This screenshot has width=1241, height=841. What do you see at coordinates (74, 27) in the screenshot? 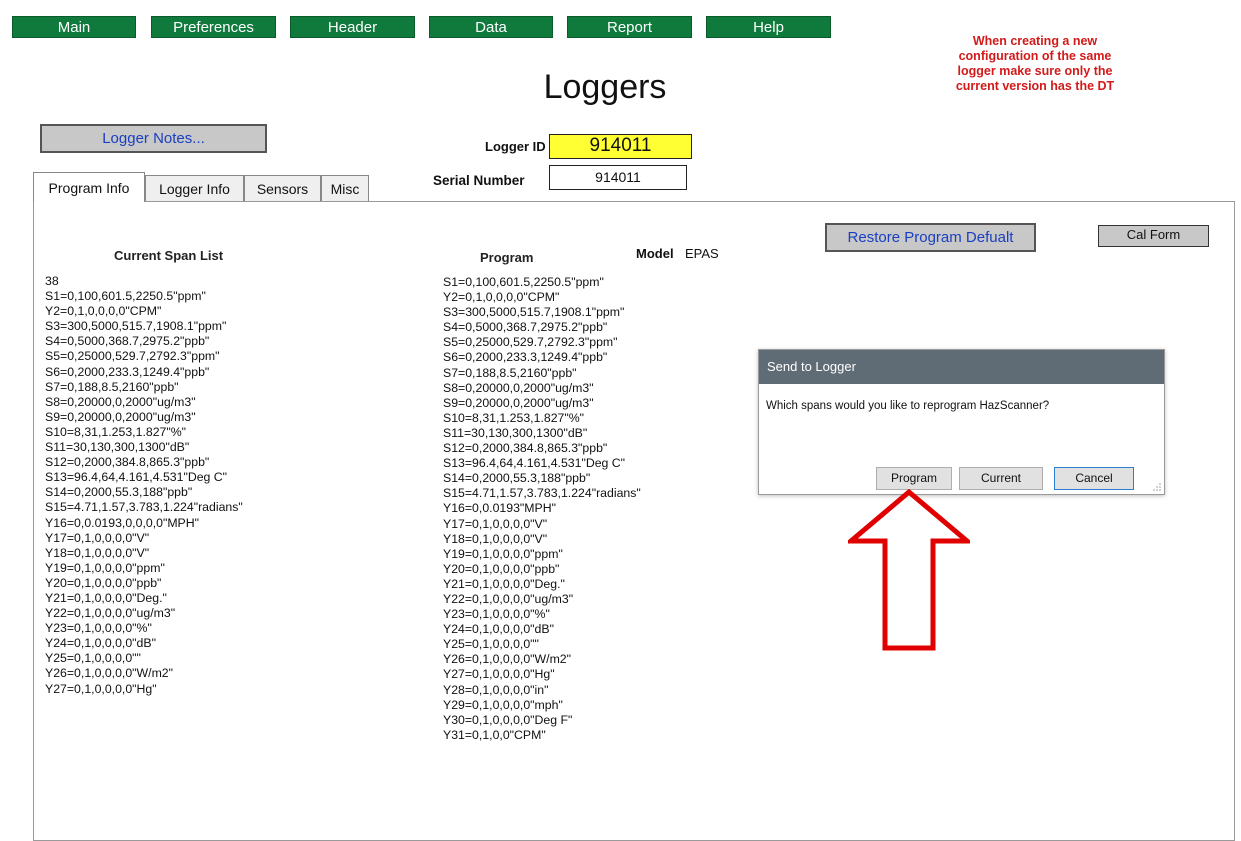
I see `nav-main-button: Main` at bounding box center [74, 27].